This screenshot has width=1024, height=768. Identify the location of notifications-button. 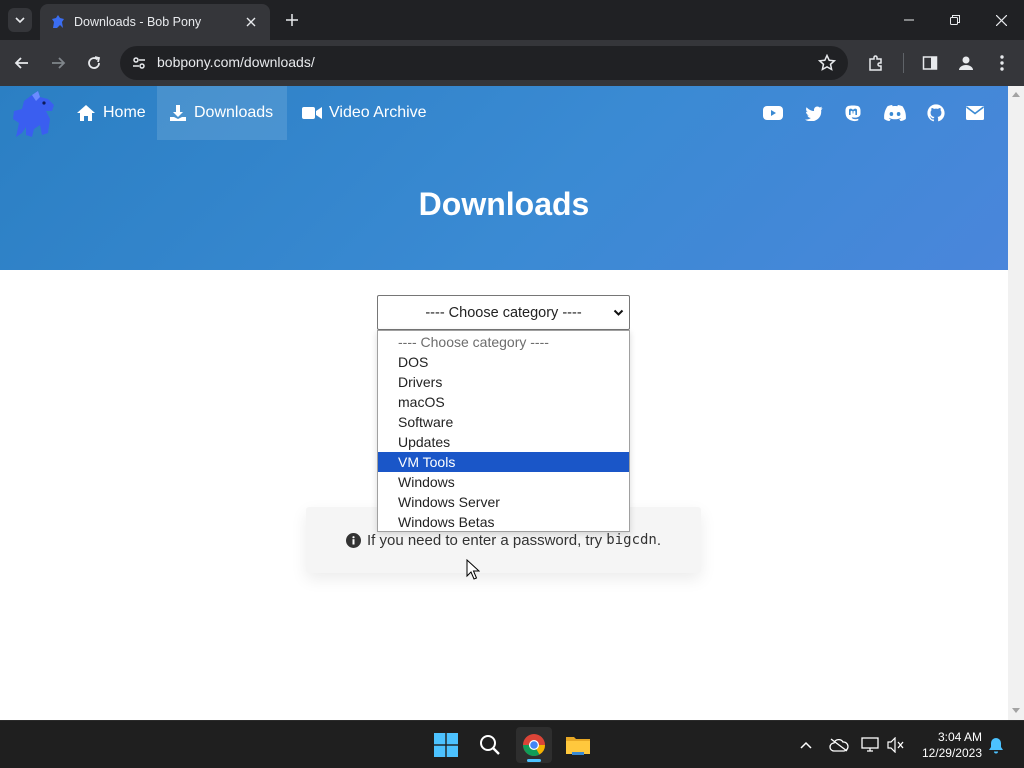
(996, 745).